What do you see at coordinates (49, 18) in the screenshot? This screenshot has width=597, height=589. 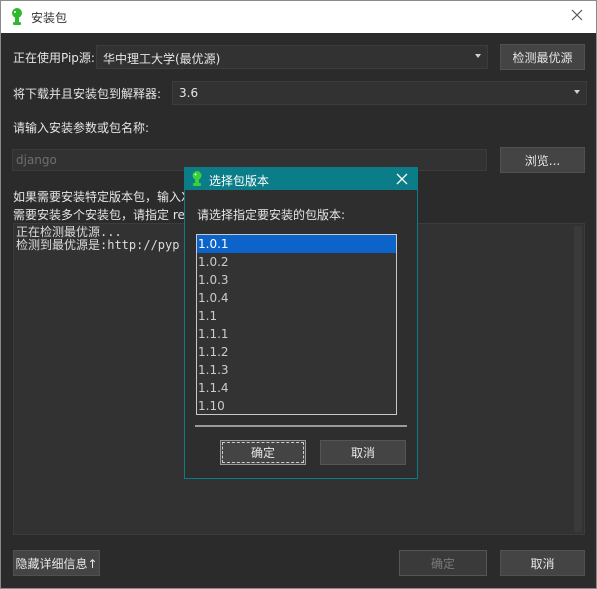 I see `window-title: 安装包` at bounding box center [49, 18].